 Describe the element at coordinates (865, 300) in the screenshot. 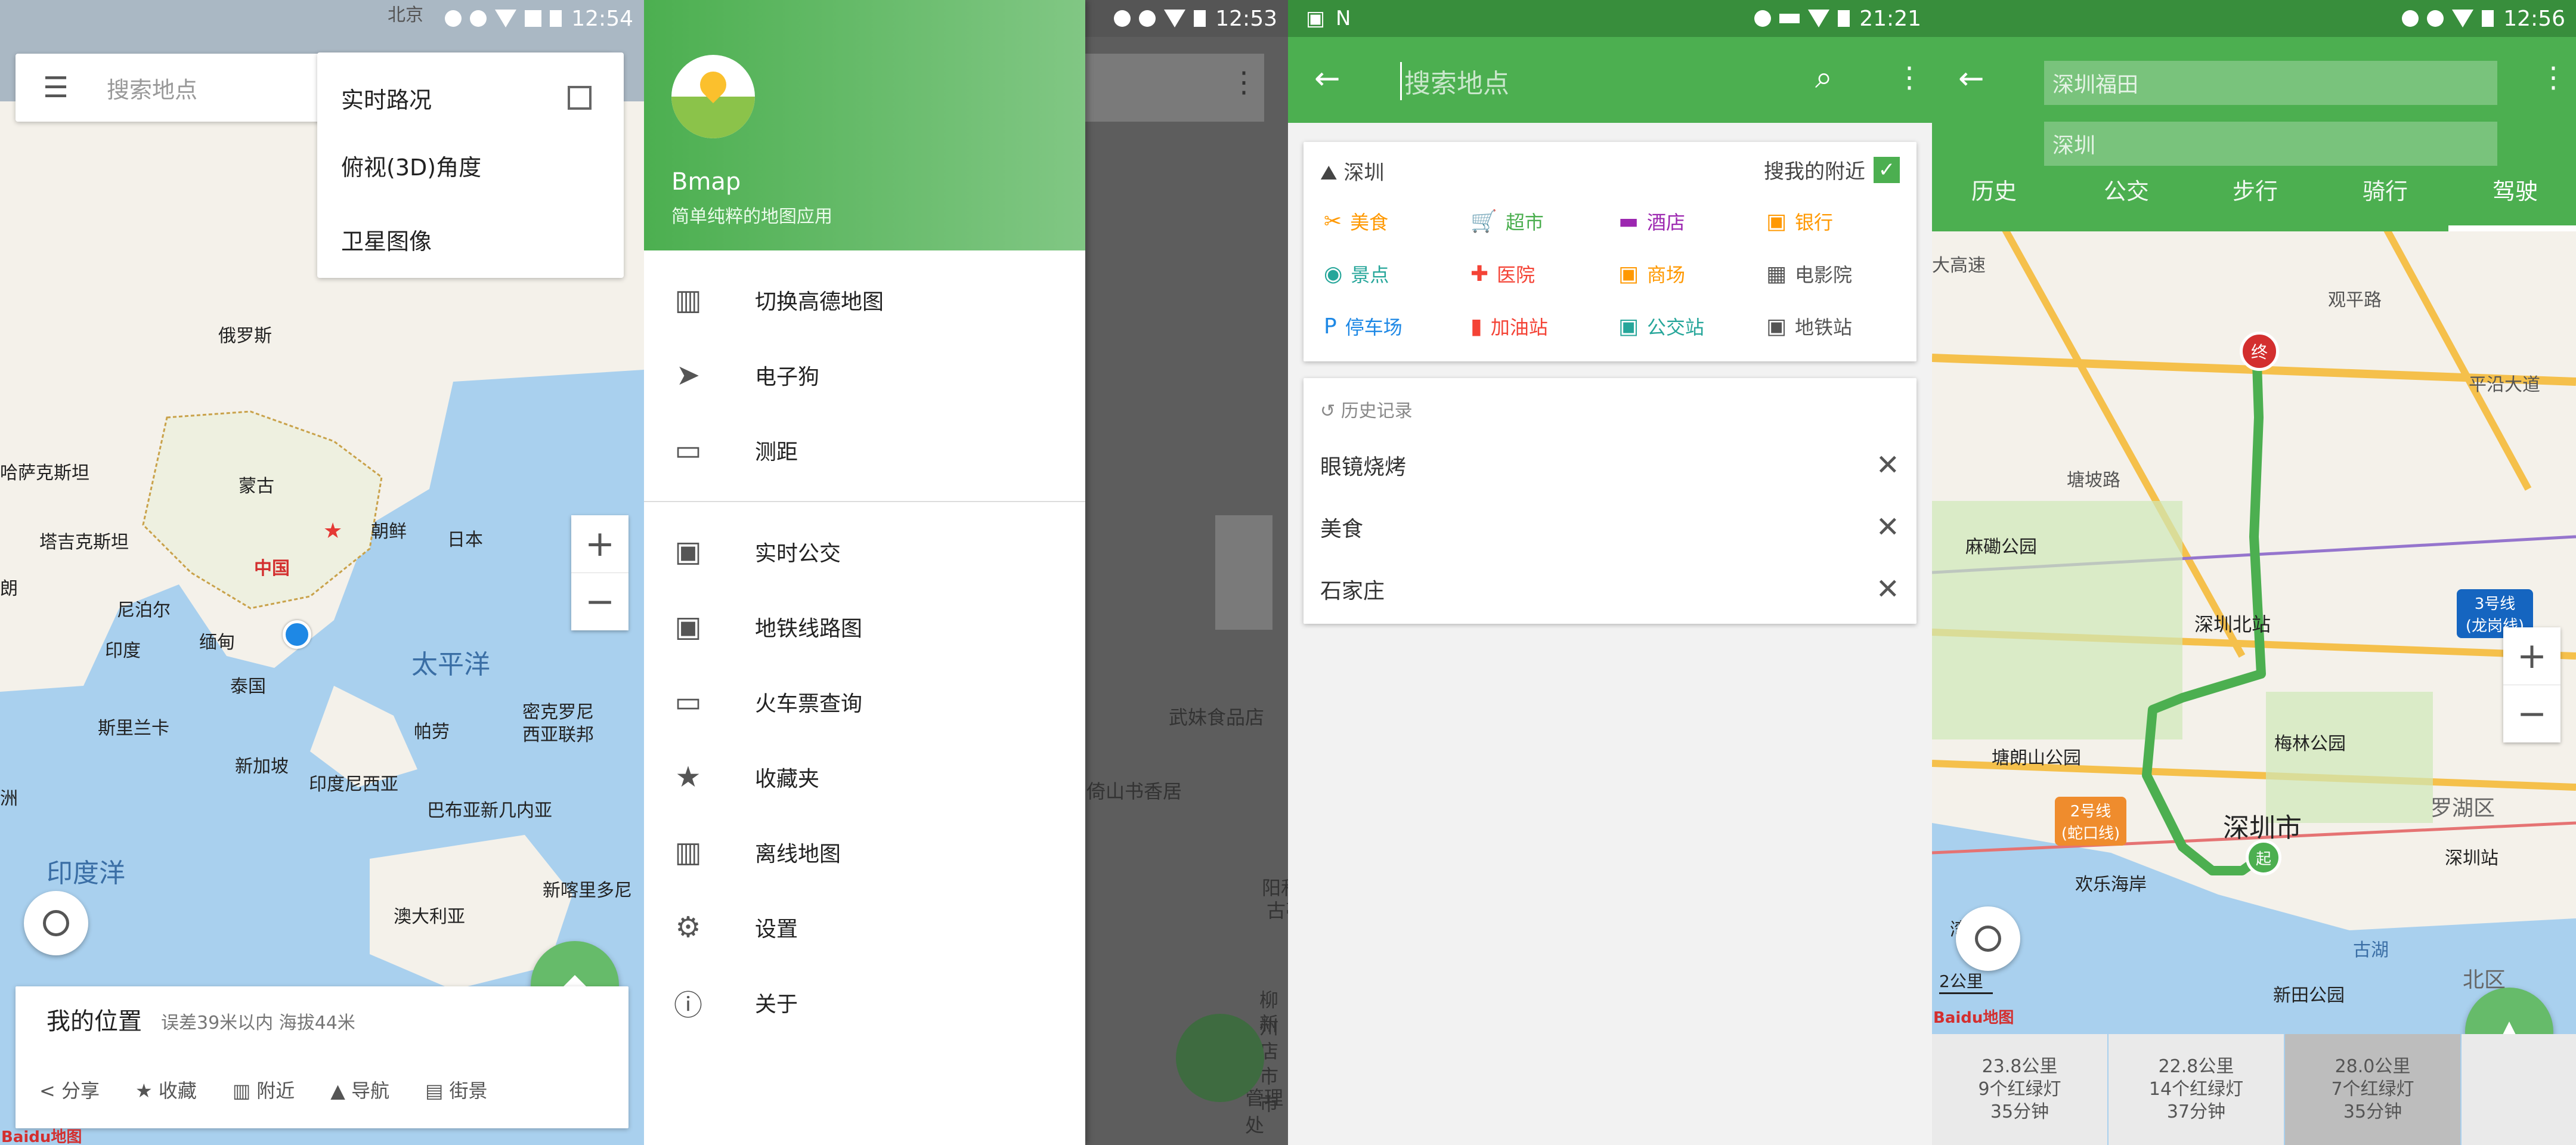

I see `drawer-item-amap: ▥ 切换高德地图` at that location.